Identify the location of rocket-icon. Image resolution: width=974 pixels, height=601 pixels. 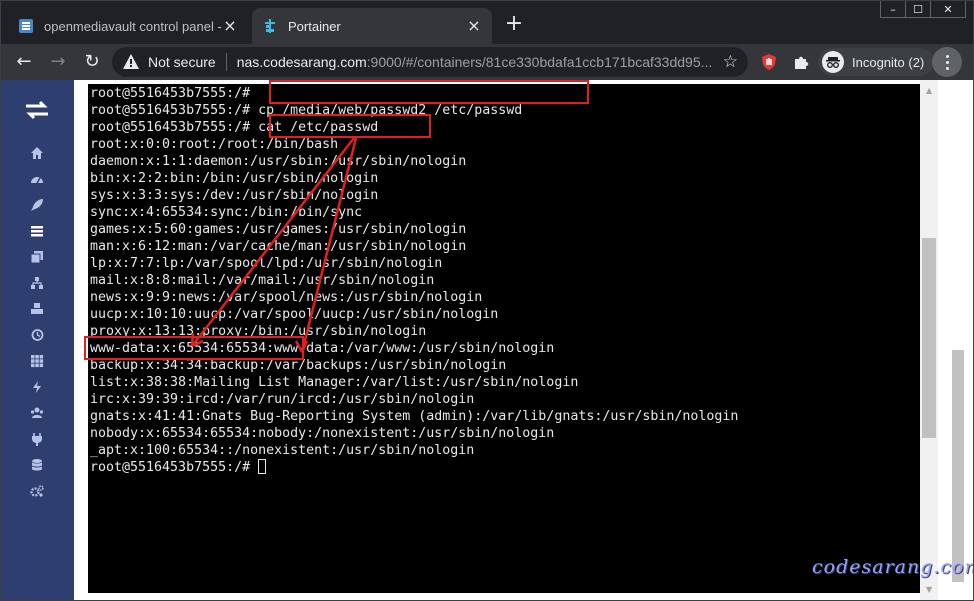
(37, 205).